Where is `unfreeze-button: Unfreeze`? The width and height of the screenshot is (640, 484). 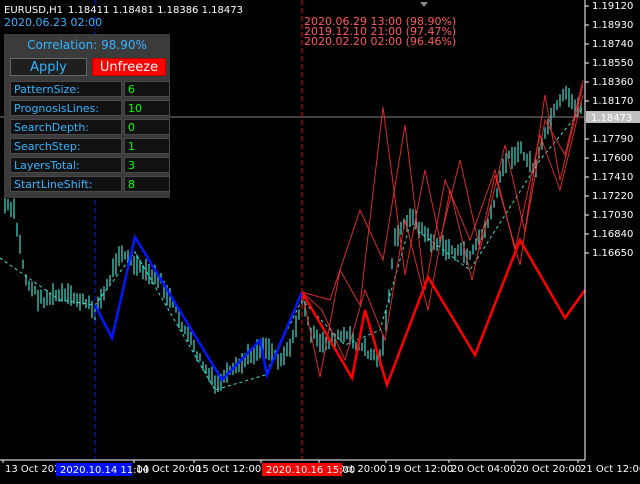 unfreeze-button: Unfreeze is located at coordinates (129, 67).